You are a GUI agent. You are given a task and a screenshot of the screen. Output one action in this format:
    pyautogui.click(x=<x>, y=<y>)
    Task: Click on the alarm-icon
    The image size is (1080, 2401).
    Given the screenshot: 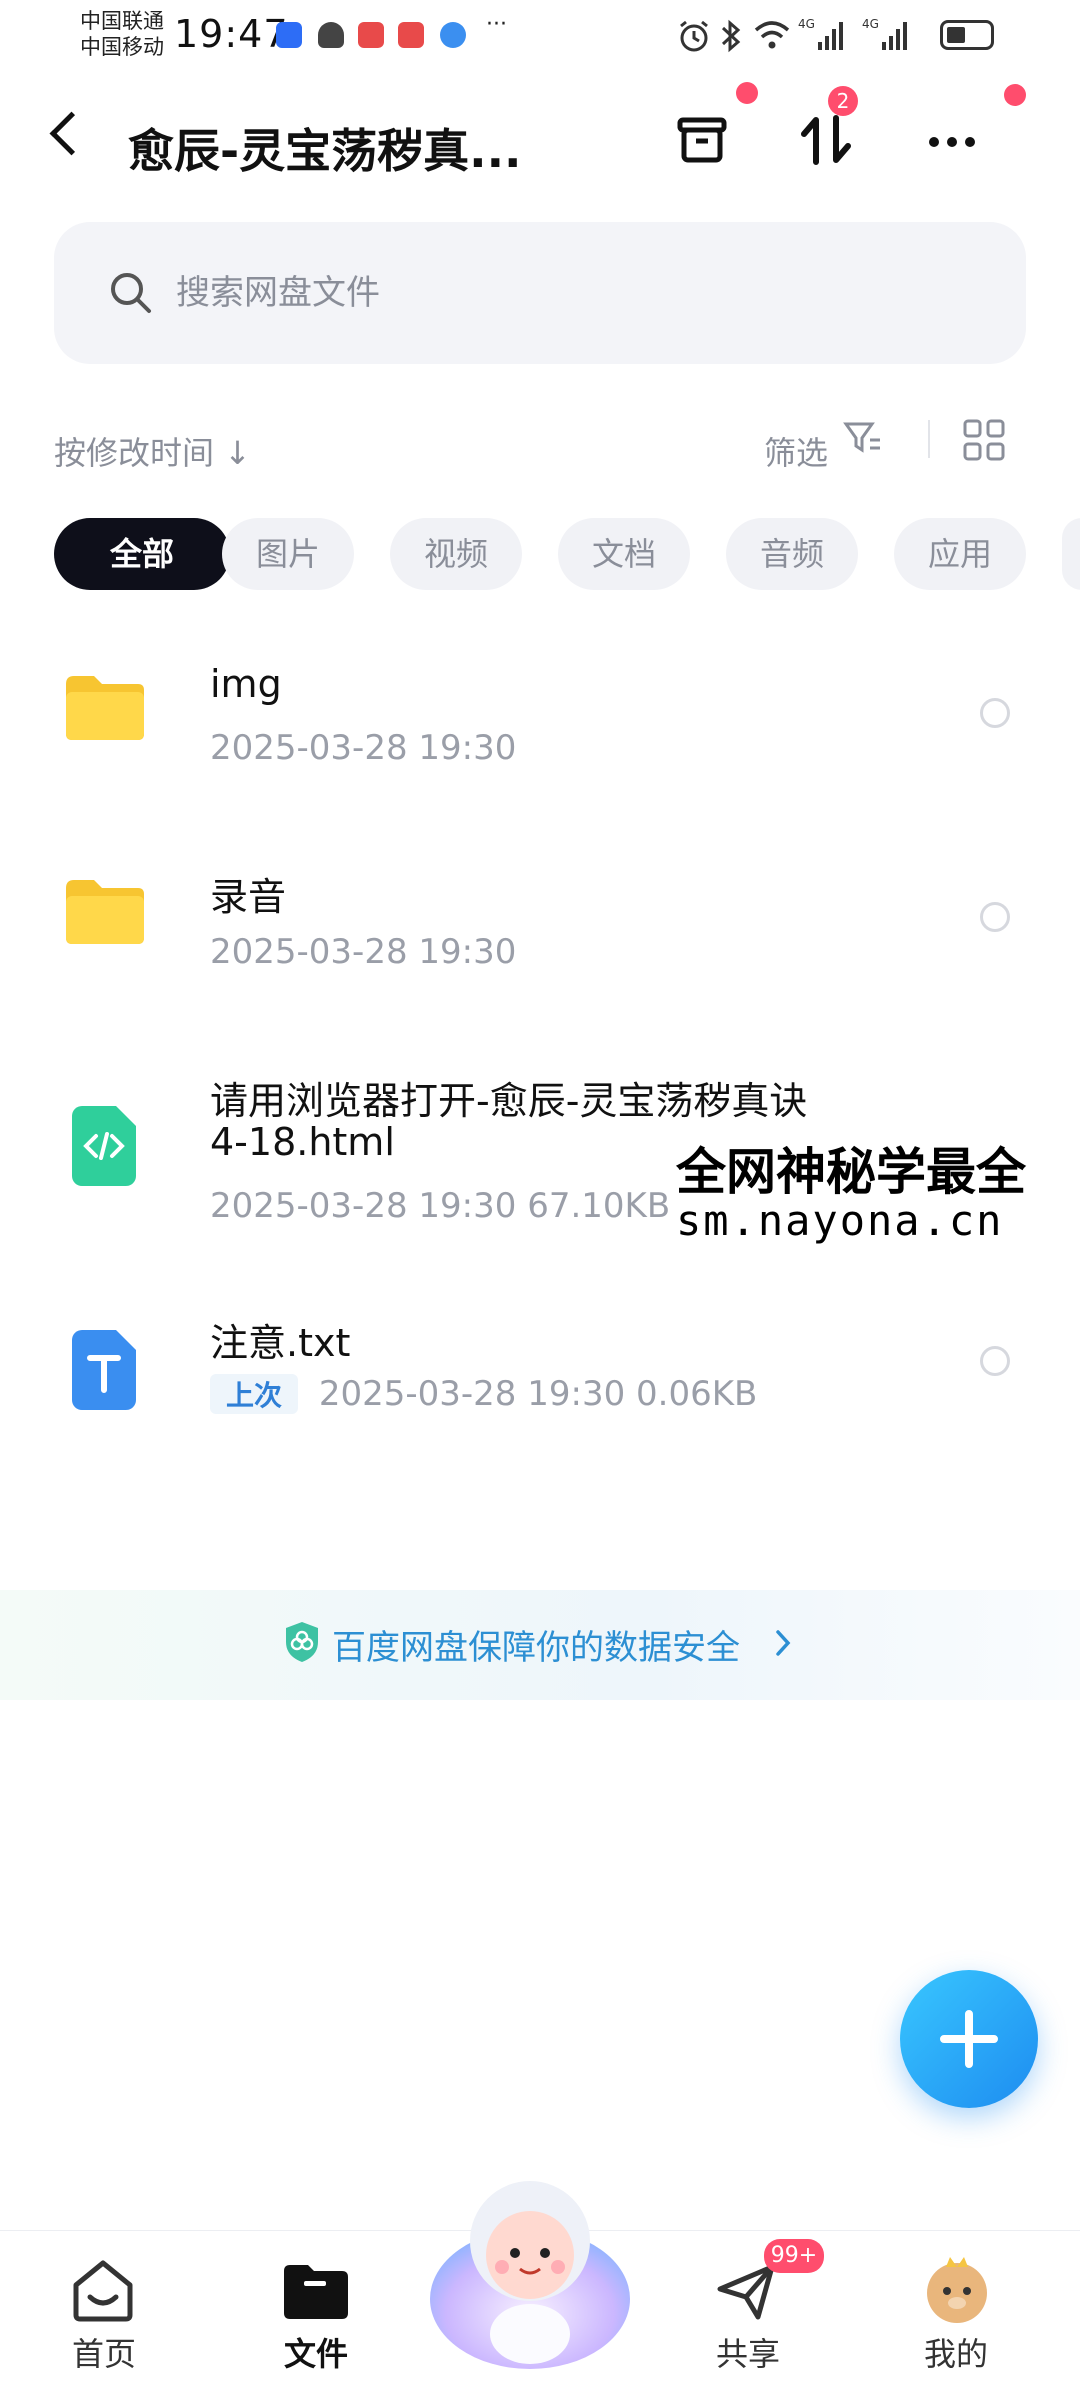 What is the action you would take?
    pyautogui.click(x=694, y=36)
    